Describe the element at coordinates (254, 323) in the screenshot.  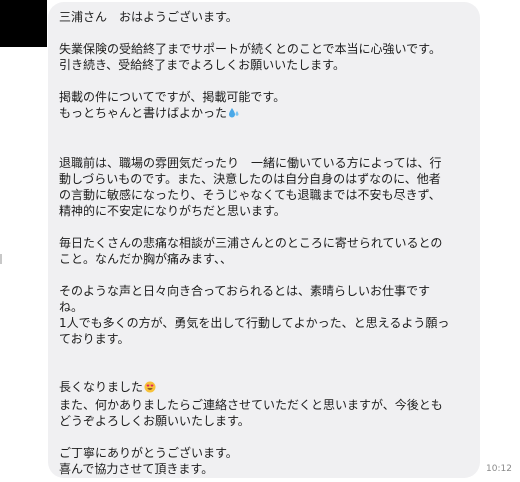
I see `message-line: 1人でも多くの方が、勇気を出して行動してよかった、と思えるよう願っ` at that location.